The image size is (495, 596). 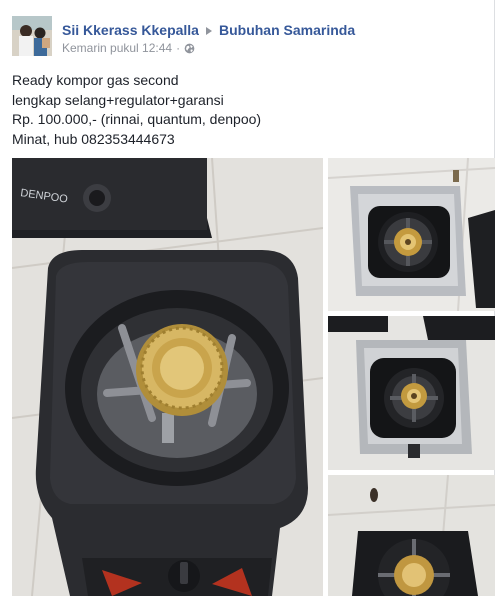 What do you see at coordinates (287, 30) in the screenshot?
I see `group-name-link: Bubuhan Samarinda` at bounding box center [287, 30].